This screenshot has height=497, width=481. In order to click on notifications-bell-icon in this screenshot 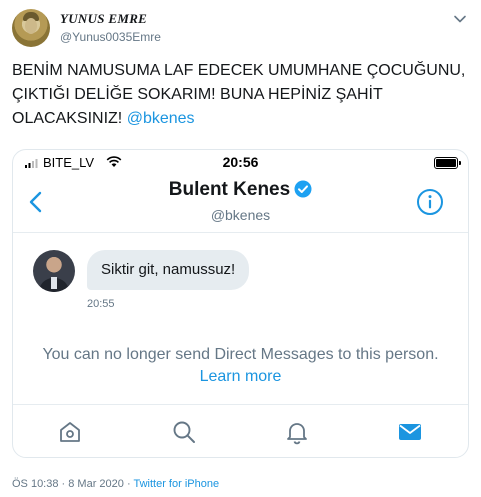, I will do `click(297, 432)`.